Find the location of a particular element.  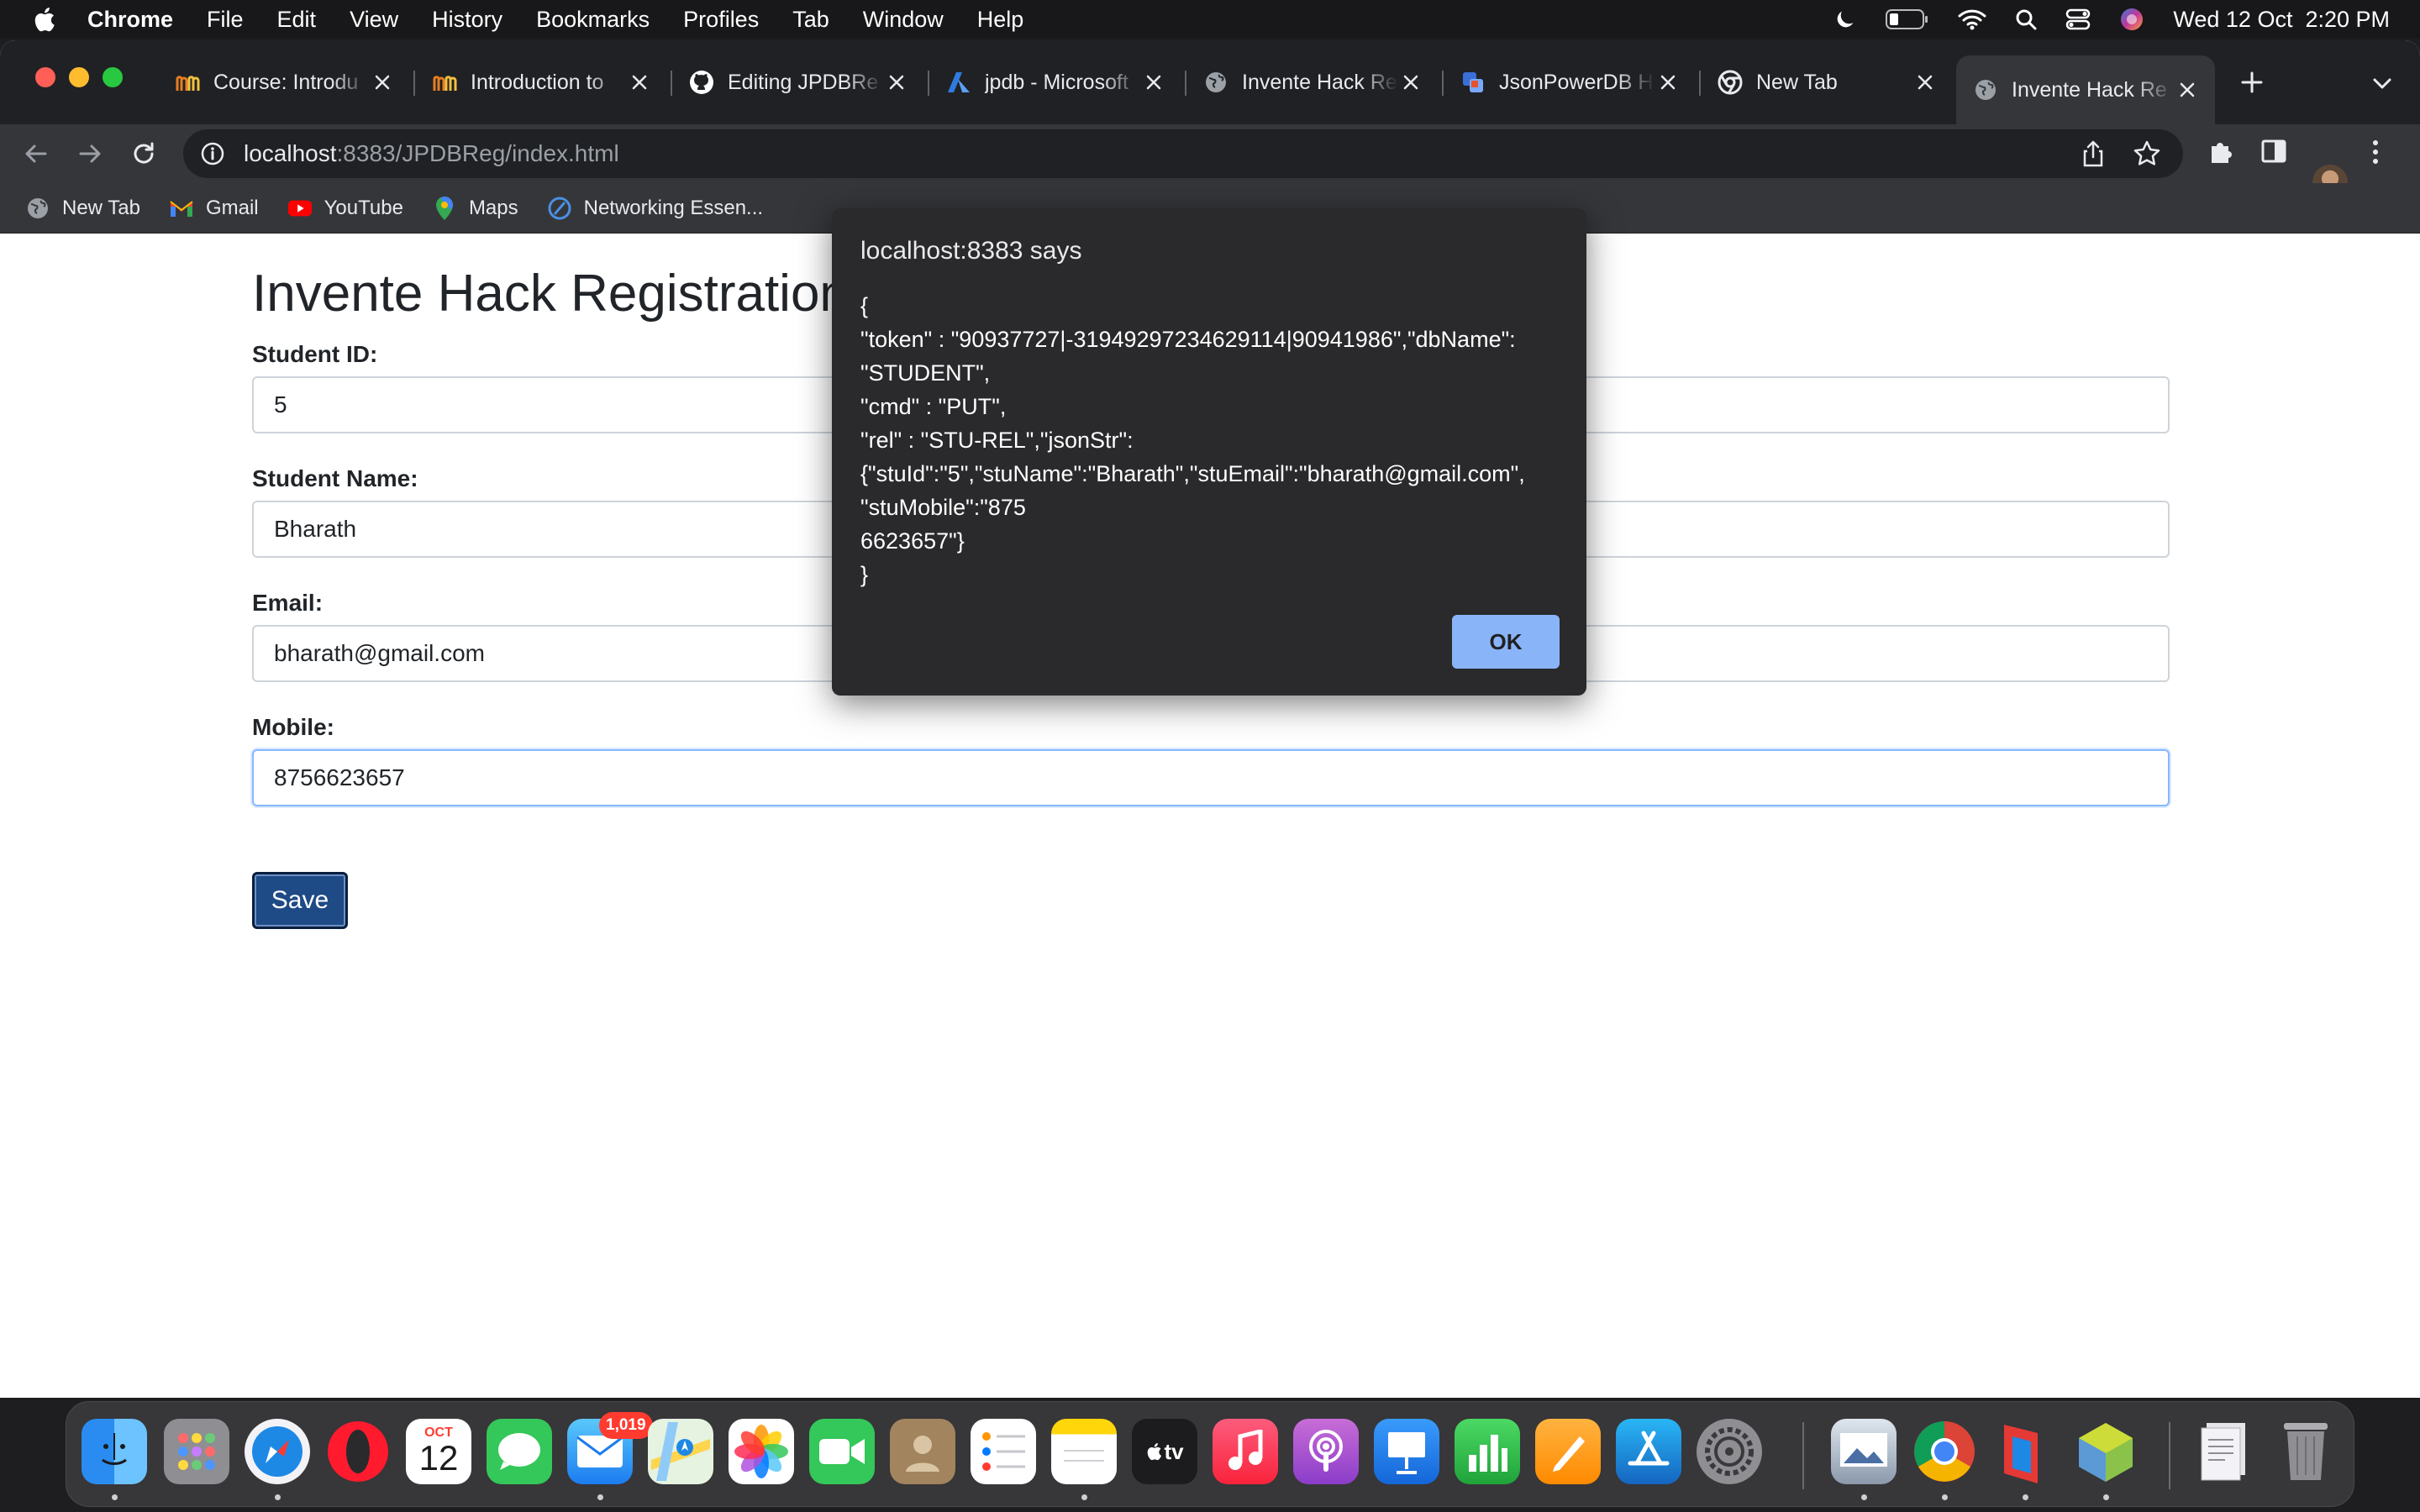

numbers-icon is located at coordinates (1487, 1451).